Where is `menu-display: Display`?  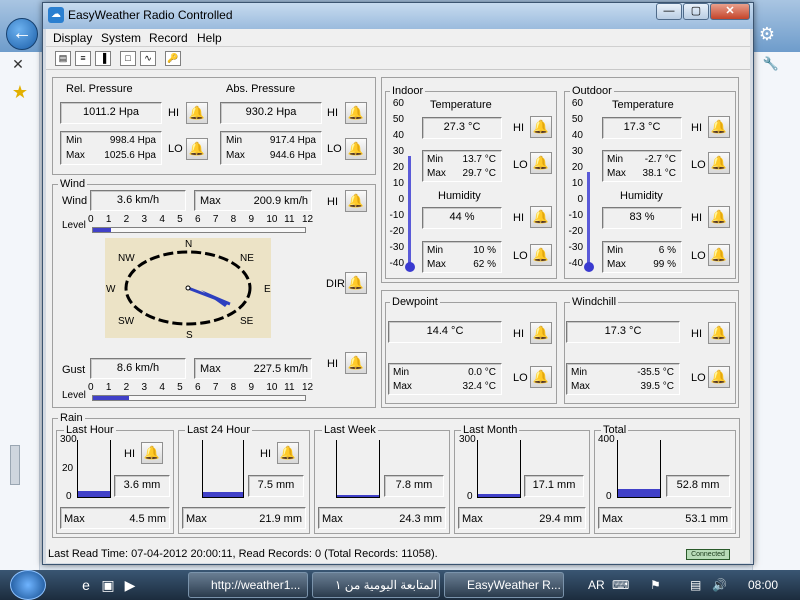
menu-display: Display is located at coordinates (72, 38).